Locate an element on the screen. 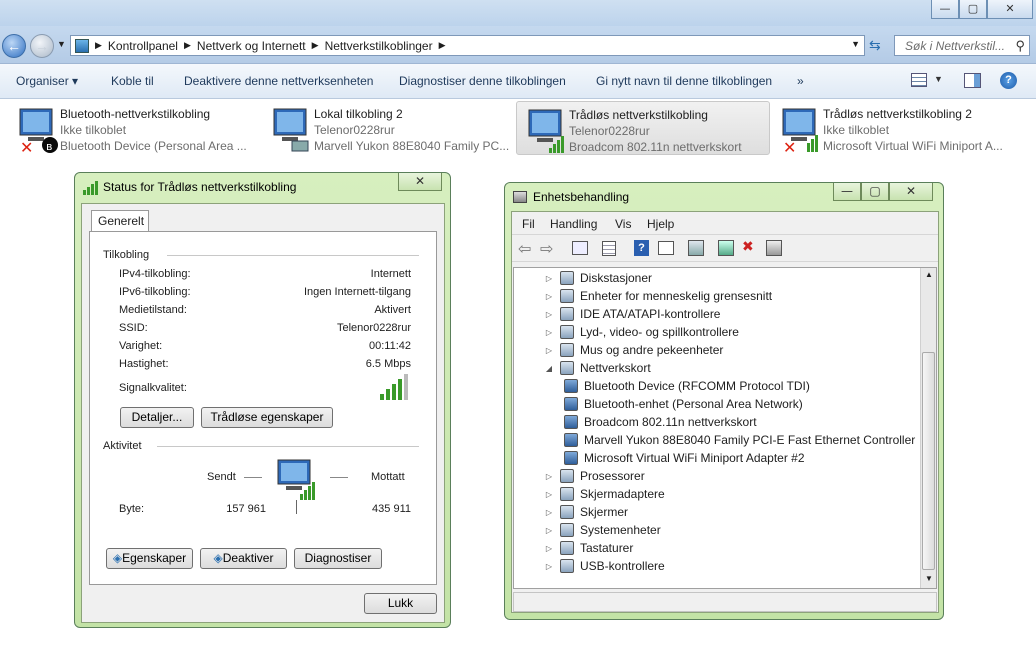 This screenshot has width=1036, height=649. forward-arrow-icon: ⇨ is located at coordinates (546, 249).